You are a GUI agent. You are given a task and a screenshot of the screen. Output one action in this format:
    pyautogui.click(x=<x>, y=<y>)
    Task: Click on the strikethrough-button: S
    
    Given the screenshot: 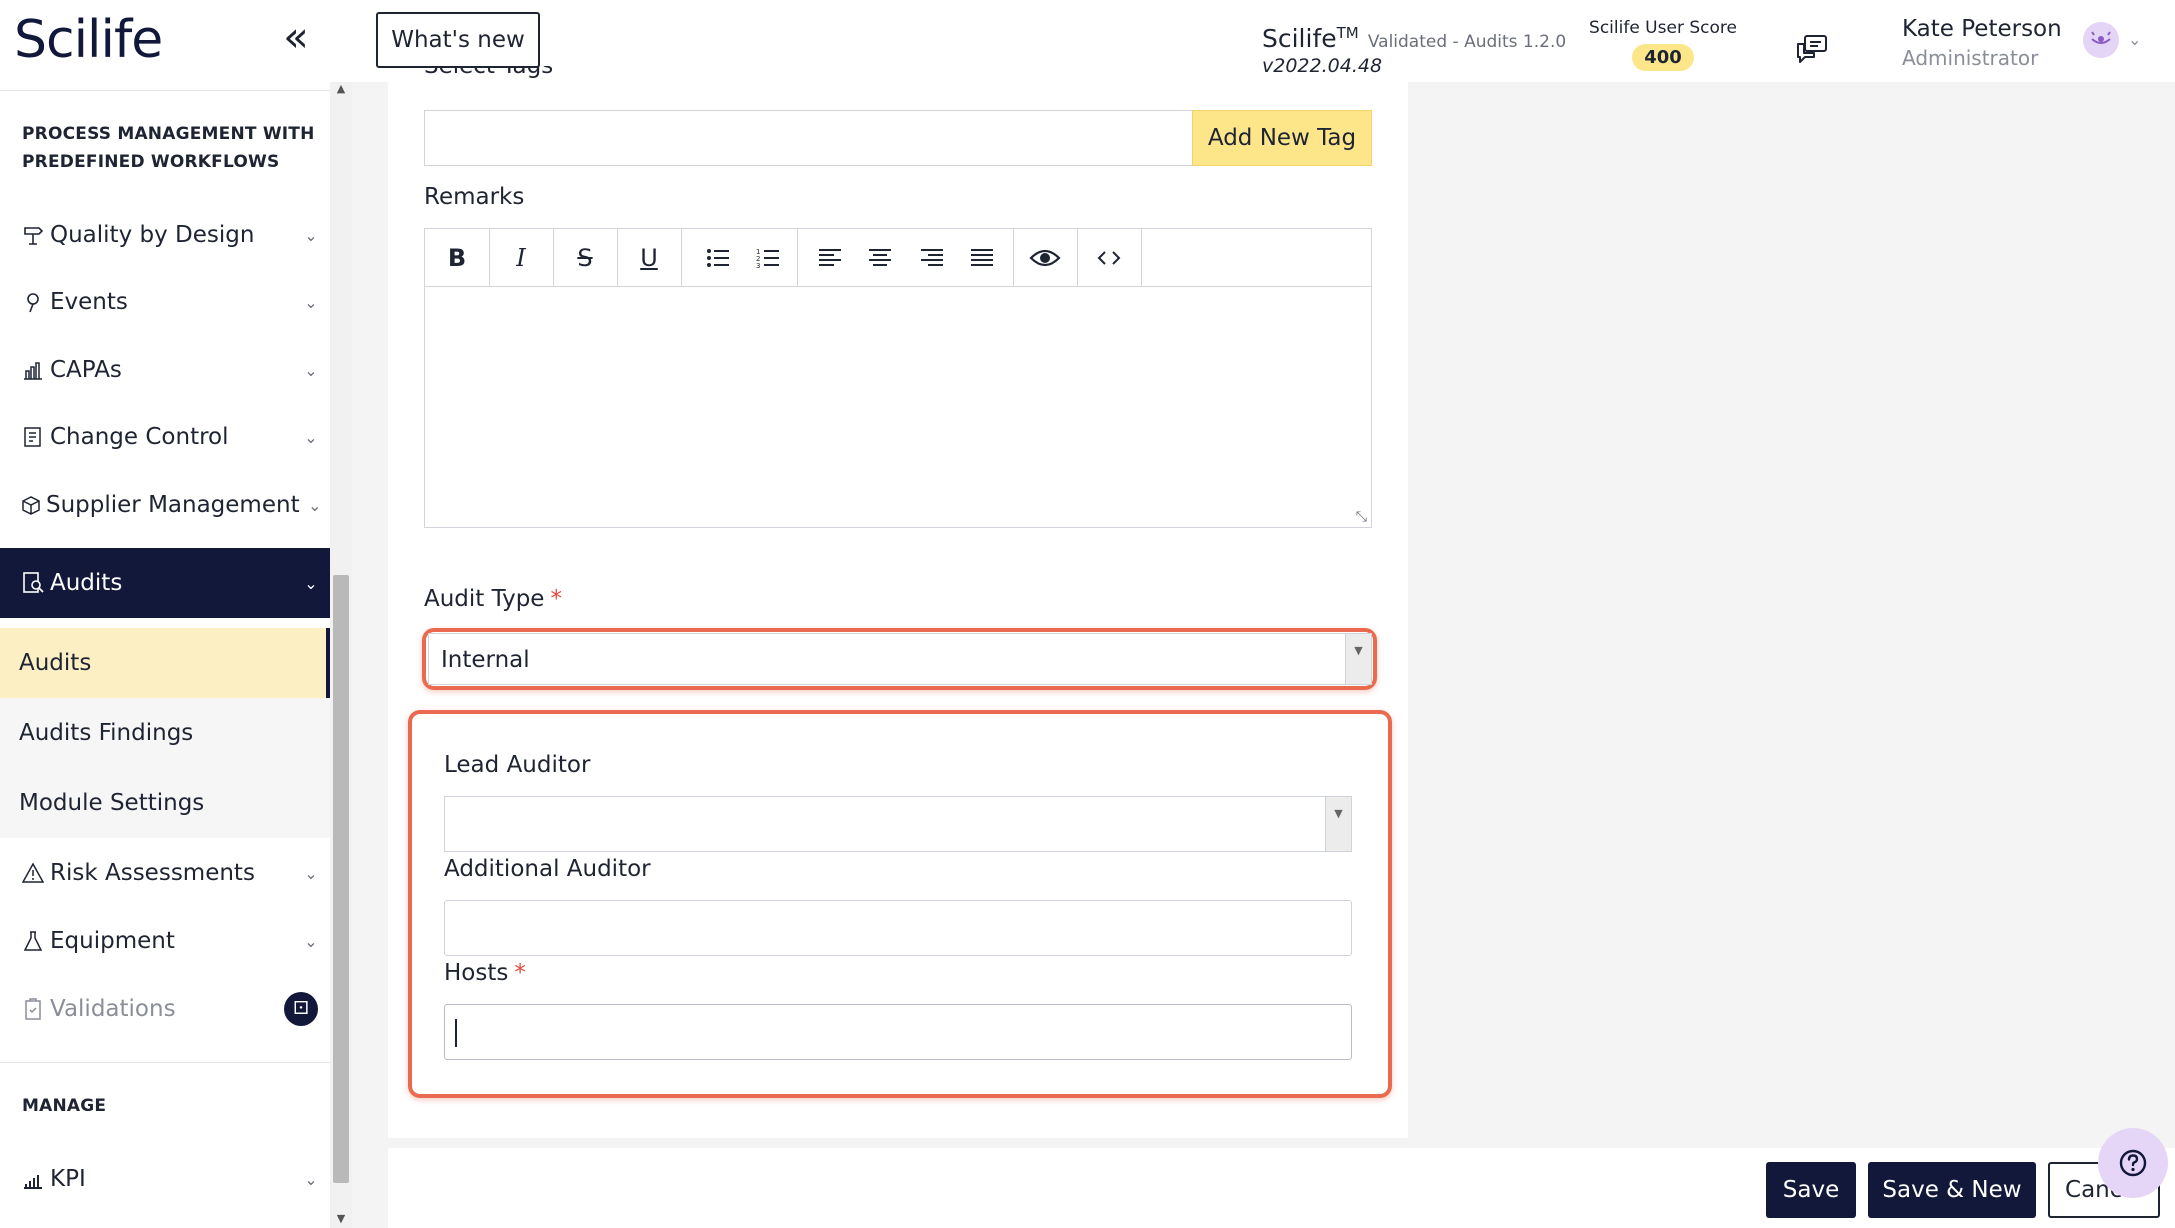 What is the action you would take?
    pyautogui.click(x=585, y=258)
    